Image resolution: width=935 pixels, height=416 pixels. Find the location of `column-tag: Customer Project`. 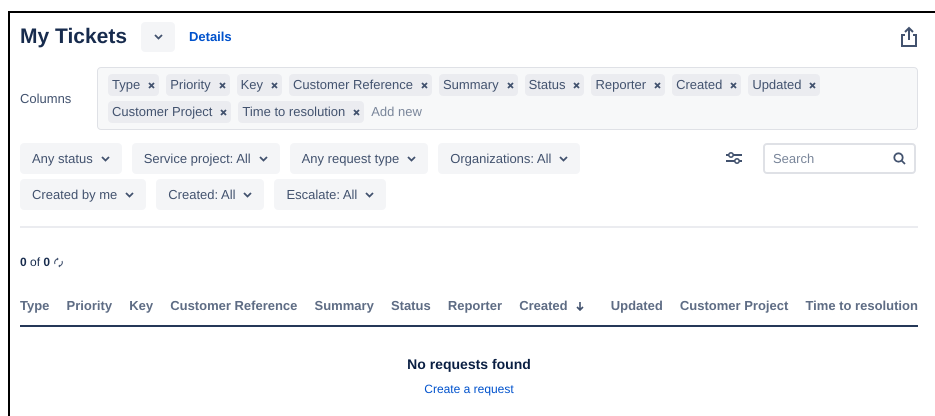

column-tag: Customer Project is located at coordinates (170, 112).